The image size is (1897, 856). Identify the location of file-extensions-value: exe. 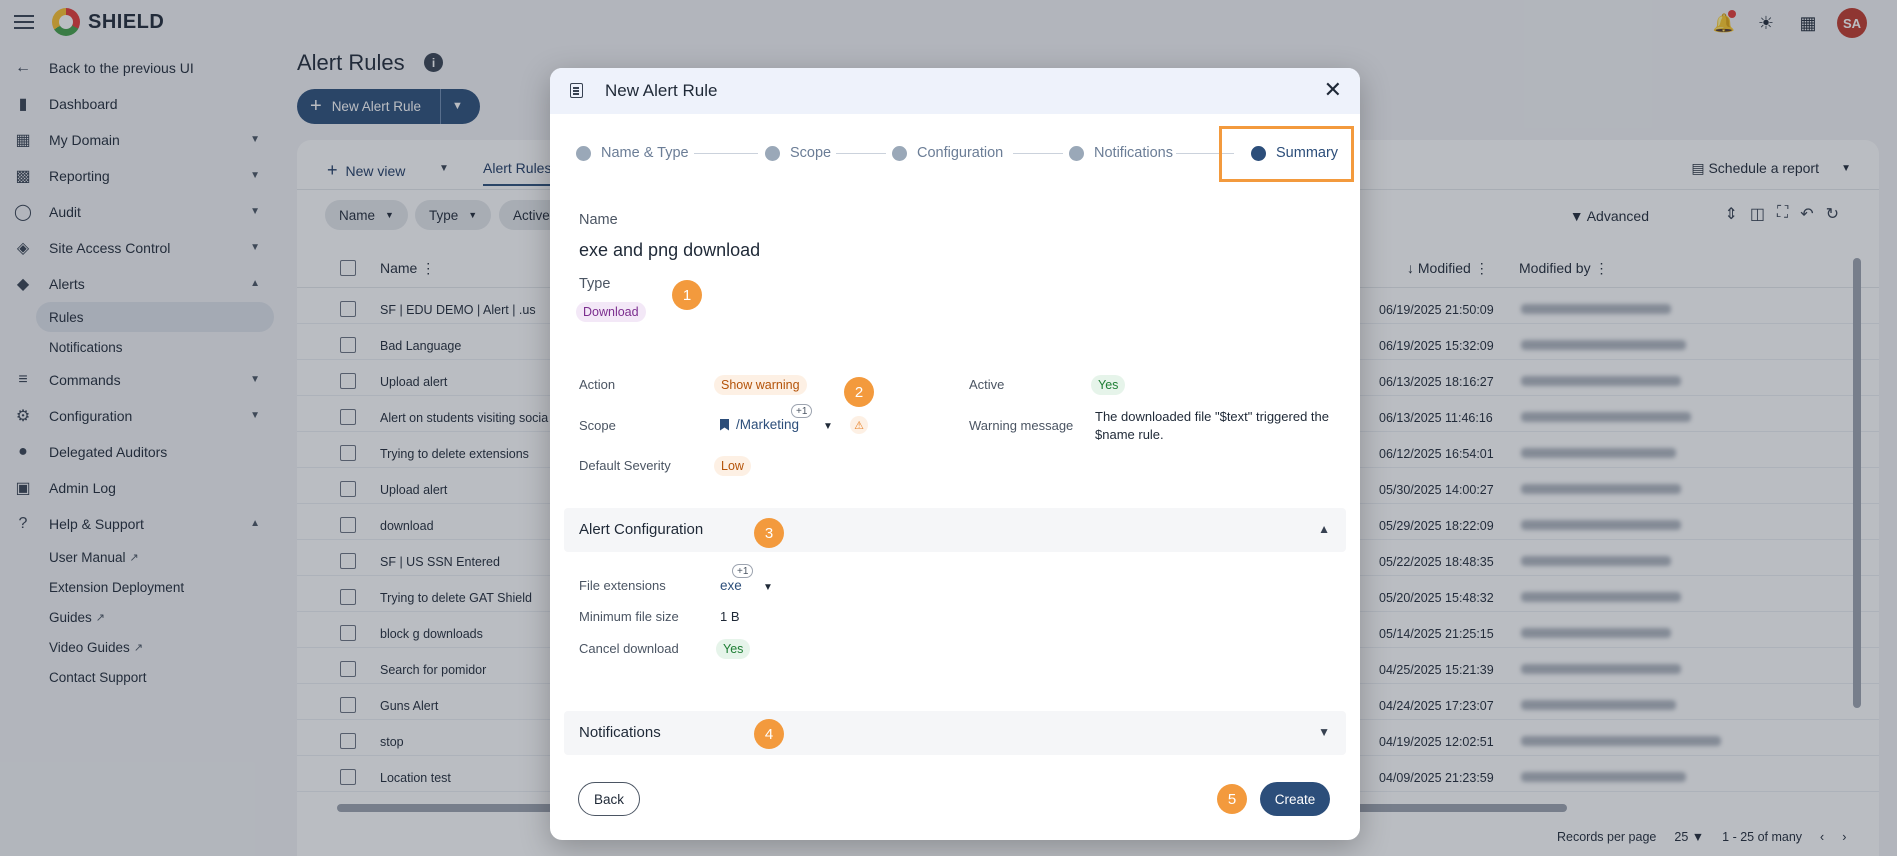
(731, 585).